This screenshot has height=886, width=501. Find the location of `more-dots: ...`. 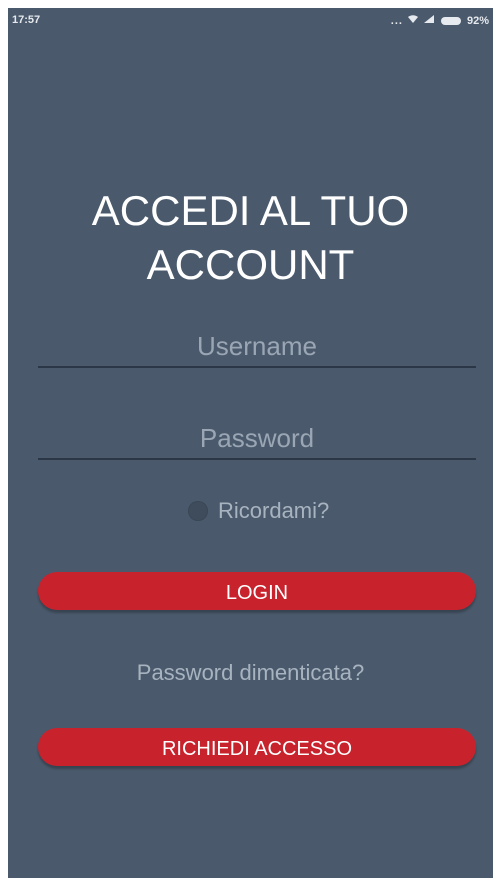

more-dots: ... is located at coordinates (396, 20).